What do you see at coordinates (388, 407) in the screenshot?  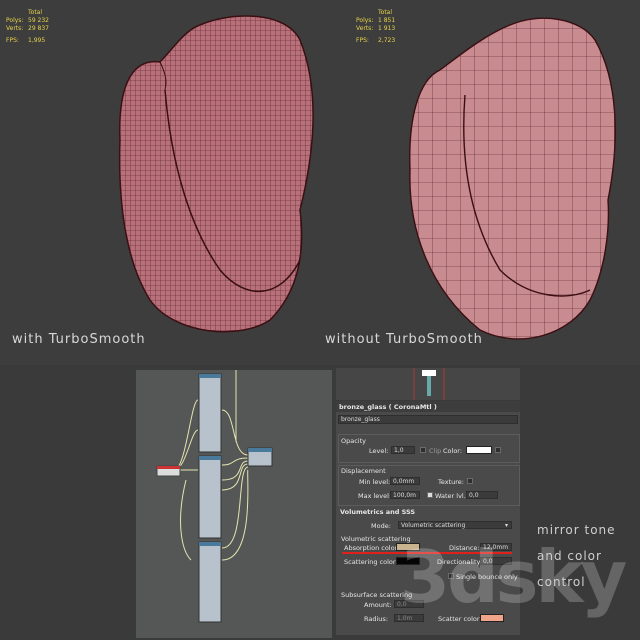 I see `material-header-label: bronze_glass ( CoronaMtl )` at bounding box center [388, 407].